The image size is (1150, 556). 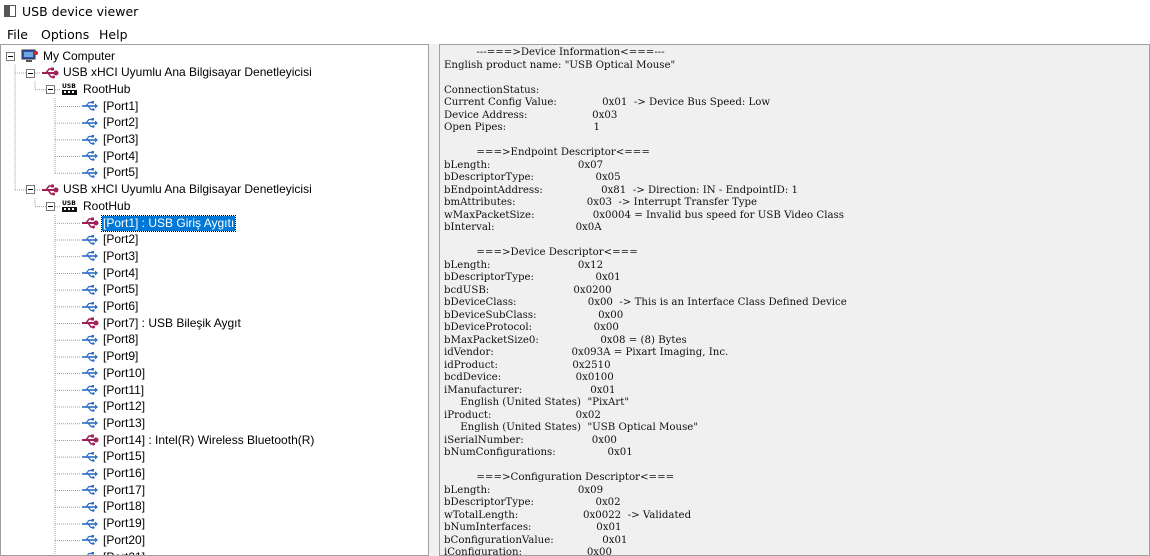 What do you see at coordinates (524, 490) in the screenshot?
I see `report-line: bLength: 0x09` at bounding box center [524, 490].